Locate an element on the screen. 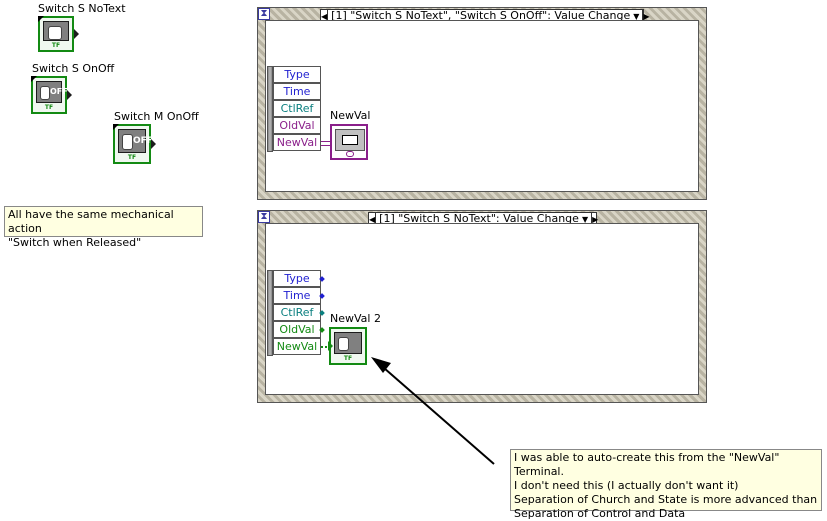  arrow-shaft is located at coordinates (439, 416).